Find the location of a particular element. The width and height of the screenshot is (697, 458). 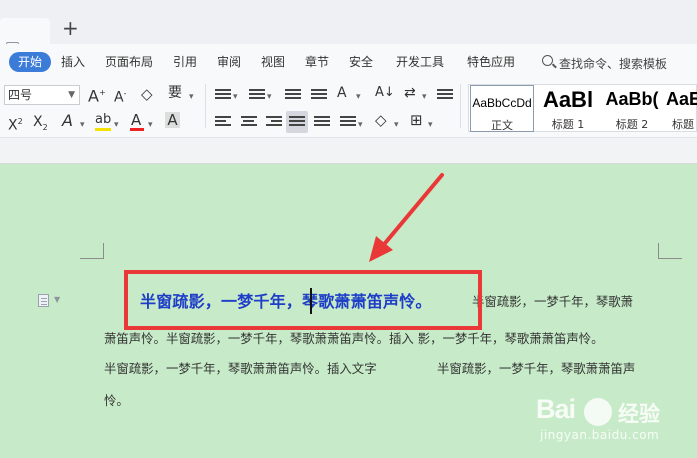

ribbon-bottom-bar is located at coordinates (348, 151).